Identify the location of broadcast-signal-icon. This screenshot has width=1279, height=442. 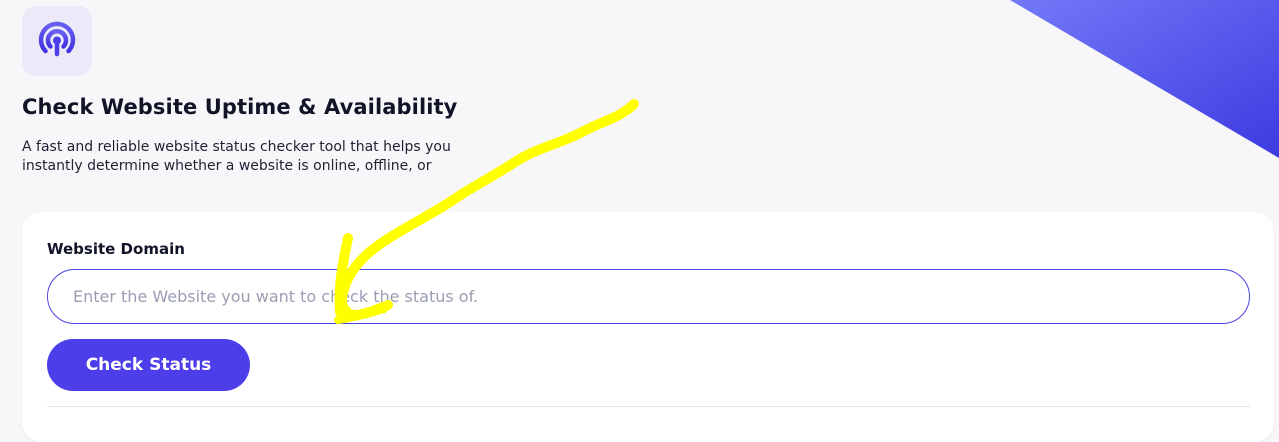
(57, 39).